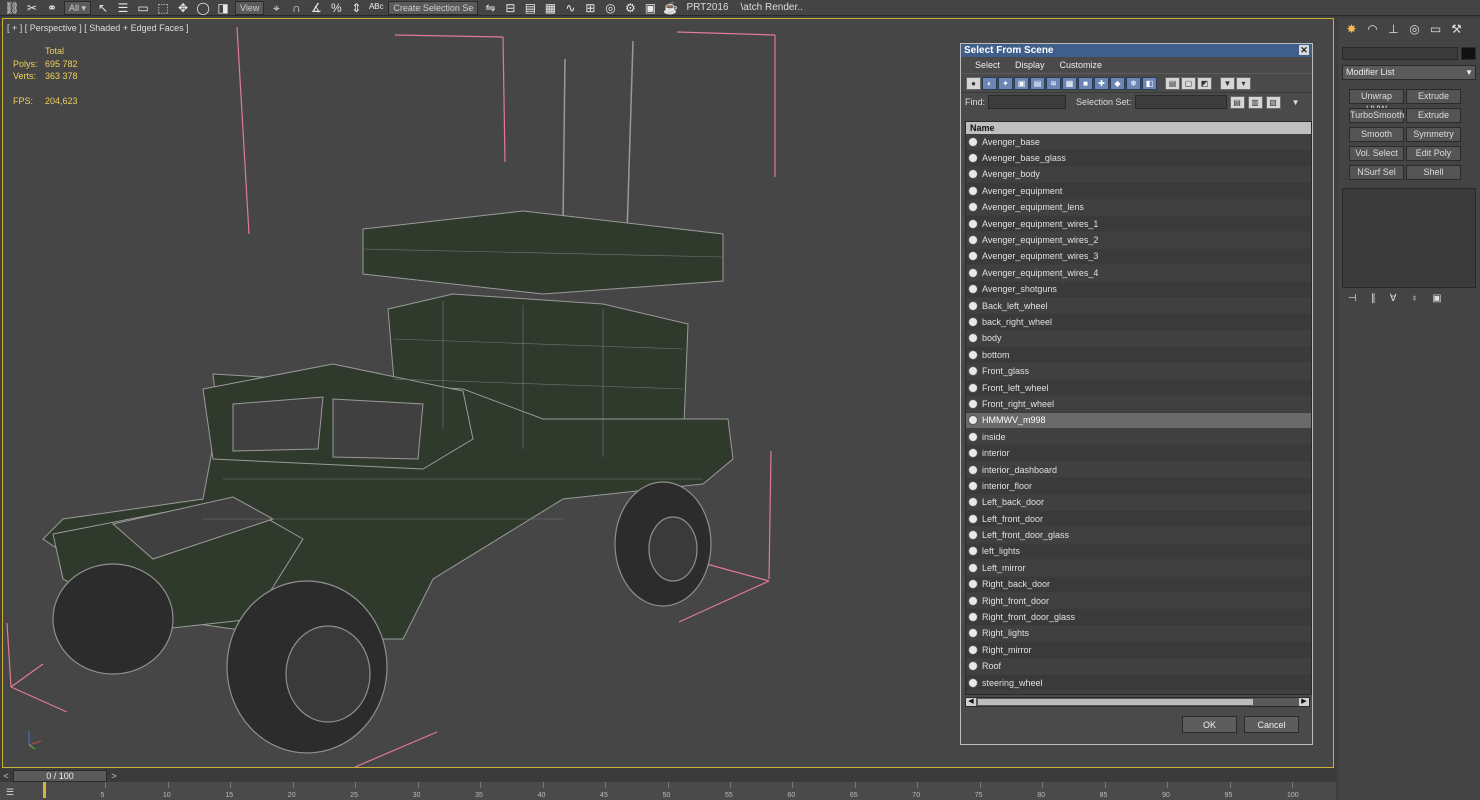 The image size is (1480, 800). What do you see at coordinates (276, 8) in the screenshot?
I see `pivot-icon: ⌖` at bounding box center [276, 8].